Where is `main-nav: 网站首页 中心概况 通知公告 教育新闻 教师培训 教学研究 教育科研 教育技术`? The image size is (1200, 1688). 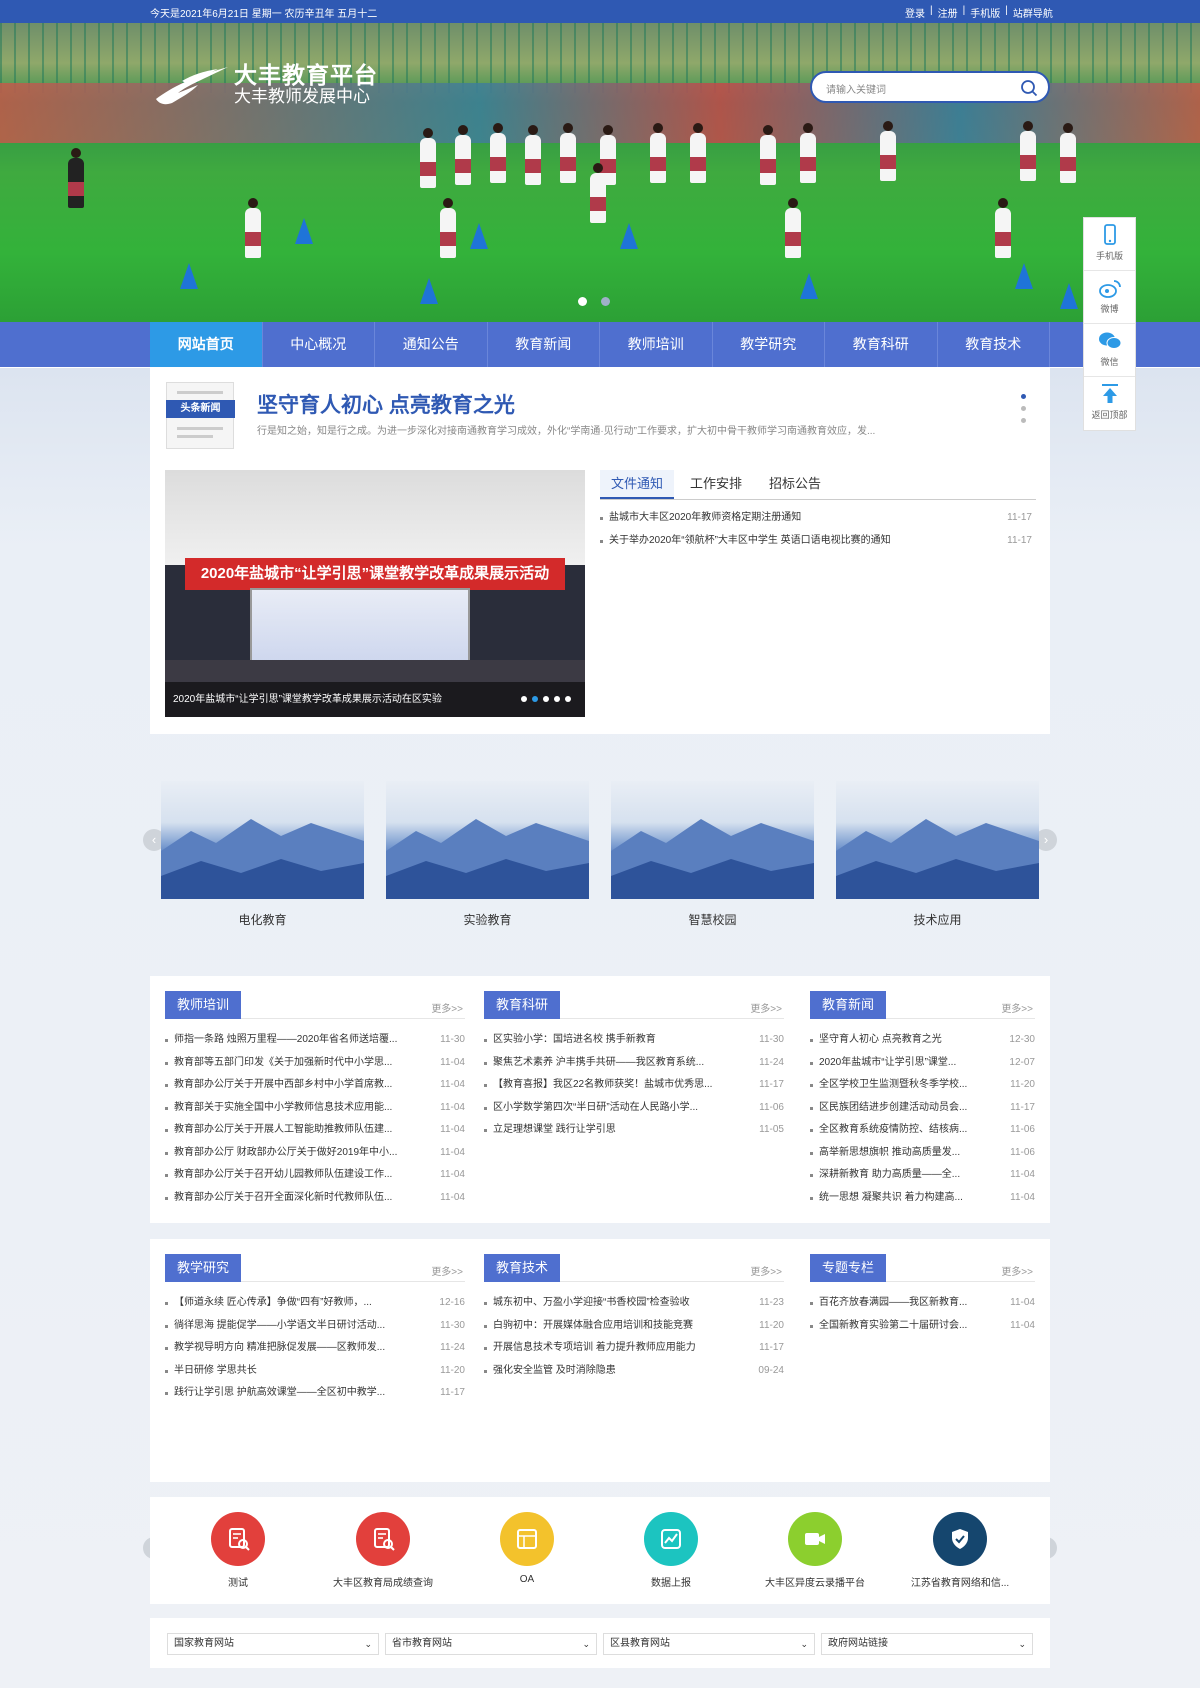 main-nav: 网站首页 中心概况 通知公告 教育新闻 教师培训 教学研究 教育科研 教育技术 is located at coordinates (600, 344).